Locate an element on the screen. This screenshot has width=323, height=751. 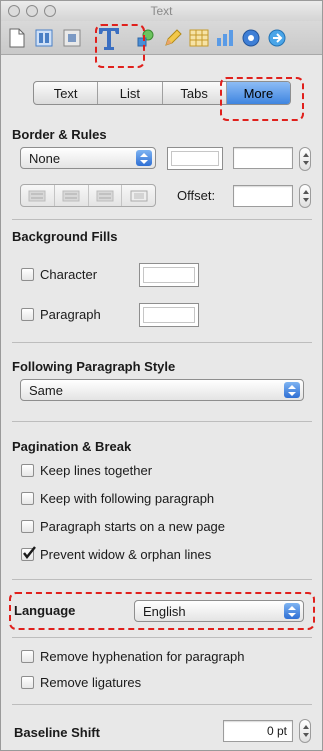
remove-hyphenation-label: Remove hyphenation for paragraph is located at coordinates (142, 656).